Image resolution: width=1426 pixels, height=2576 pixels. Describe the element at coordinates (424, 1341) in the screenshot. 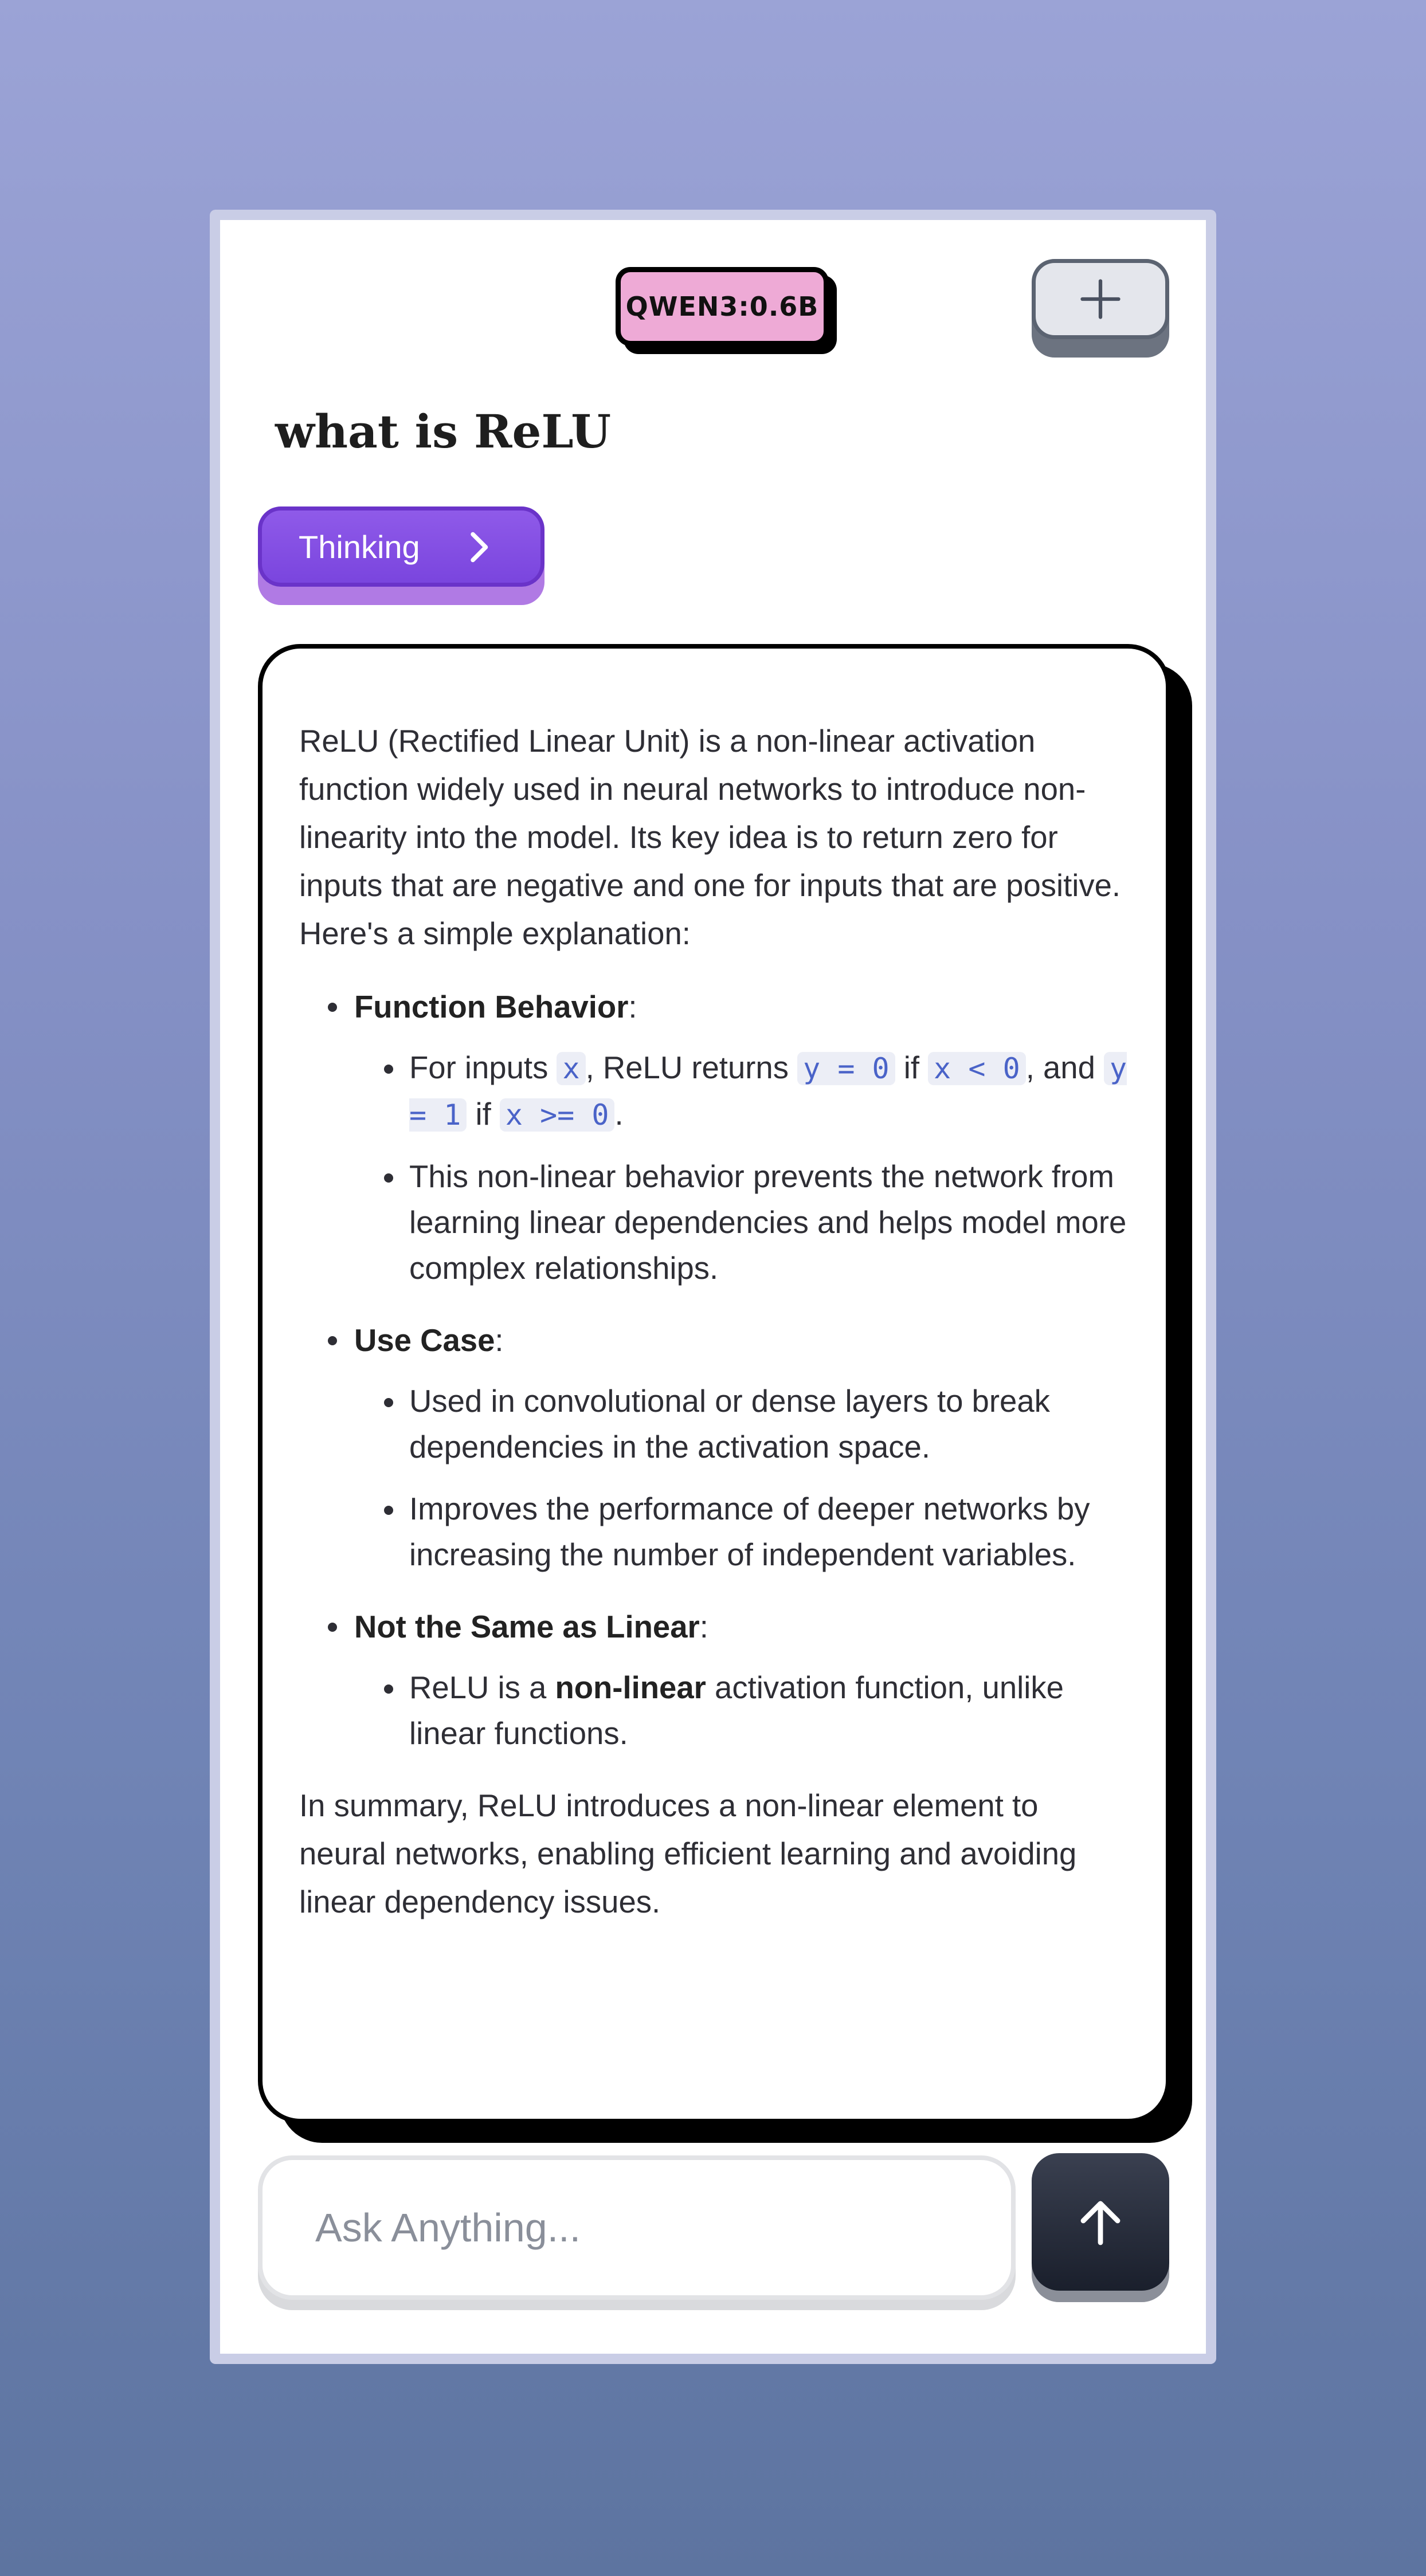

I see `section-heading: Use Case` at that location.